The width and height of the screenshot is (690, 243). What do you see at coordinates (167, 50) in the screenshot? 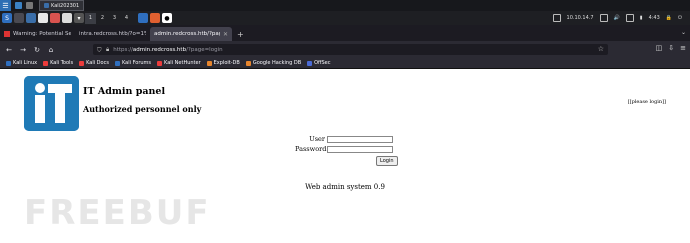
I see `url-text: https://admin.redcross.htb/?page=login` at bounding box center [167, 50].